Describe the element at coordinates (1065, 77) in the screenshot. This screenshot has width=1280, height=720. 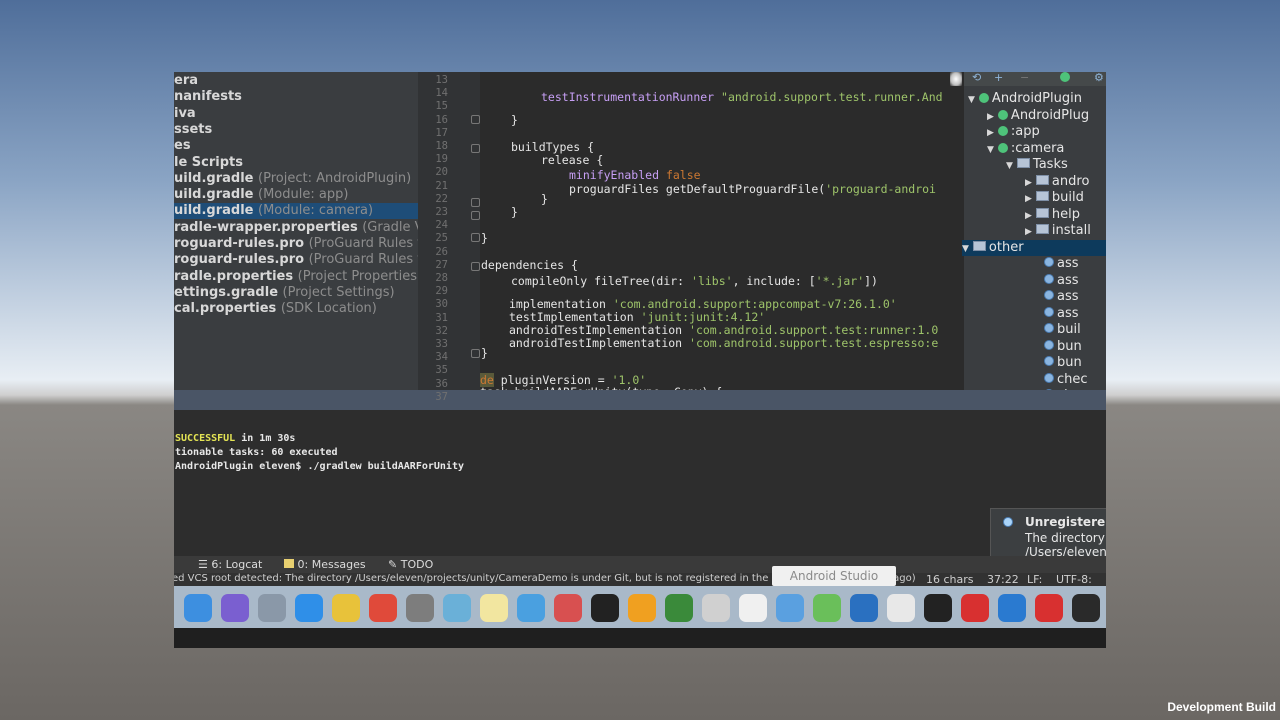
I see `gradle-icon` at that location.